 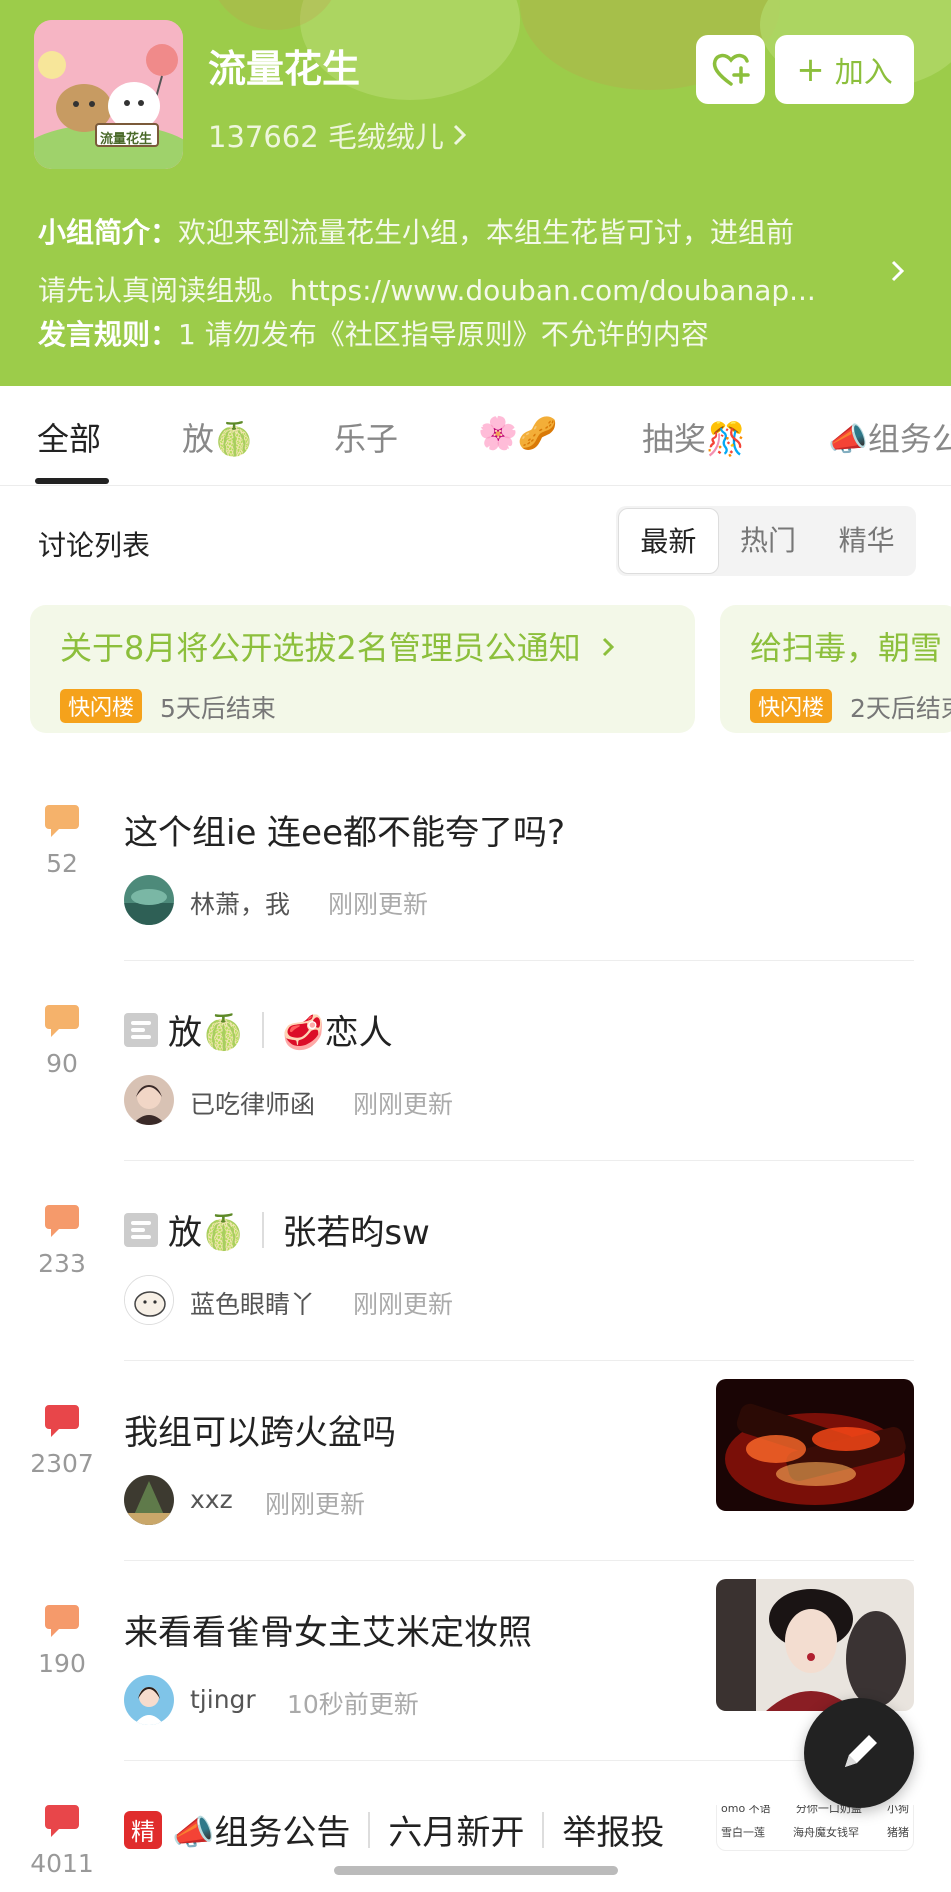 I want to click on tab-fun: 乐子, so click(x=366, y=437).